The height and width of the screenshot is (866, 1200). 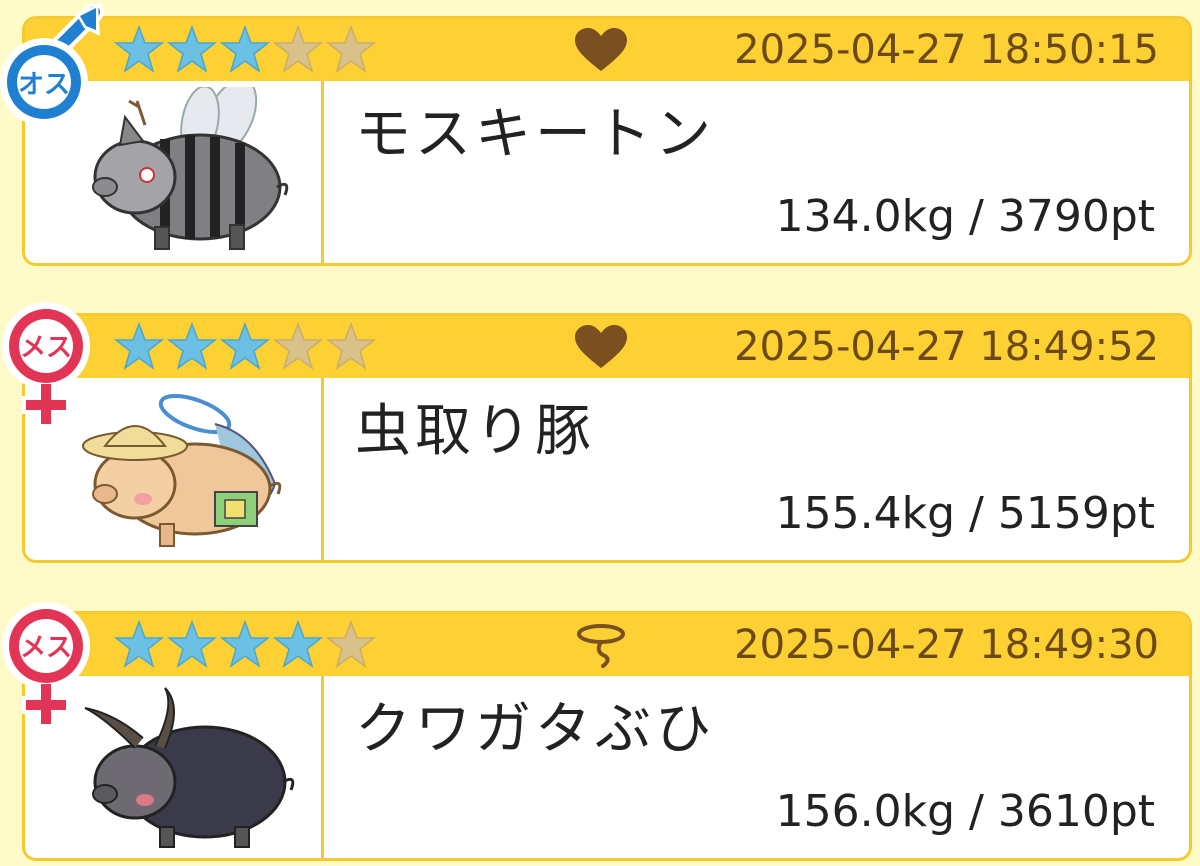 I want to click on card-header: 2025-04-27 18:50:15, so click(x=607, y=50).